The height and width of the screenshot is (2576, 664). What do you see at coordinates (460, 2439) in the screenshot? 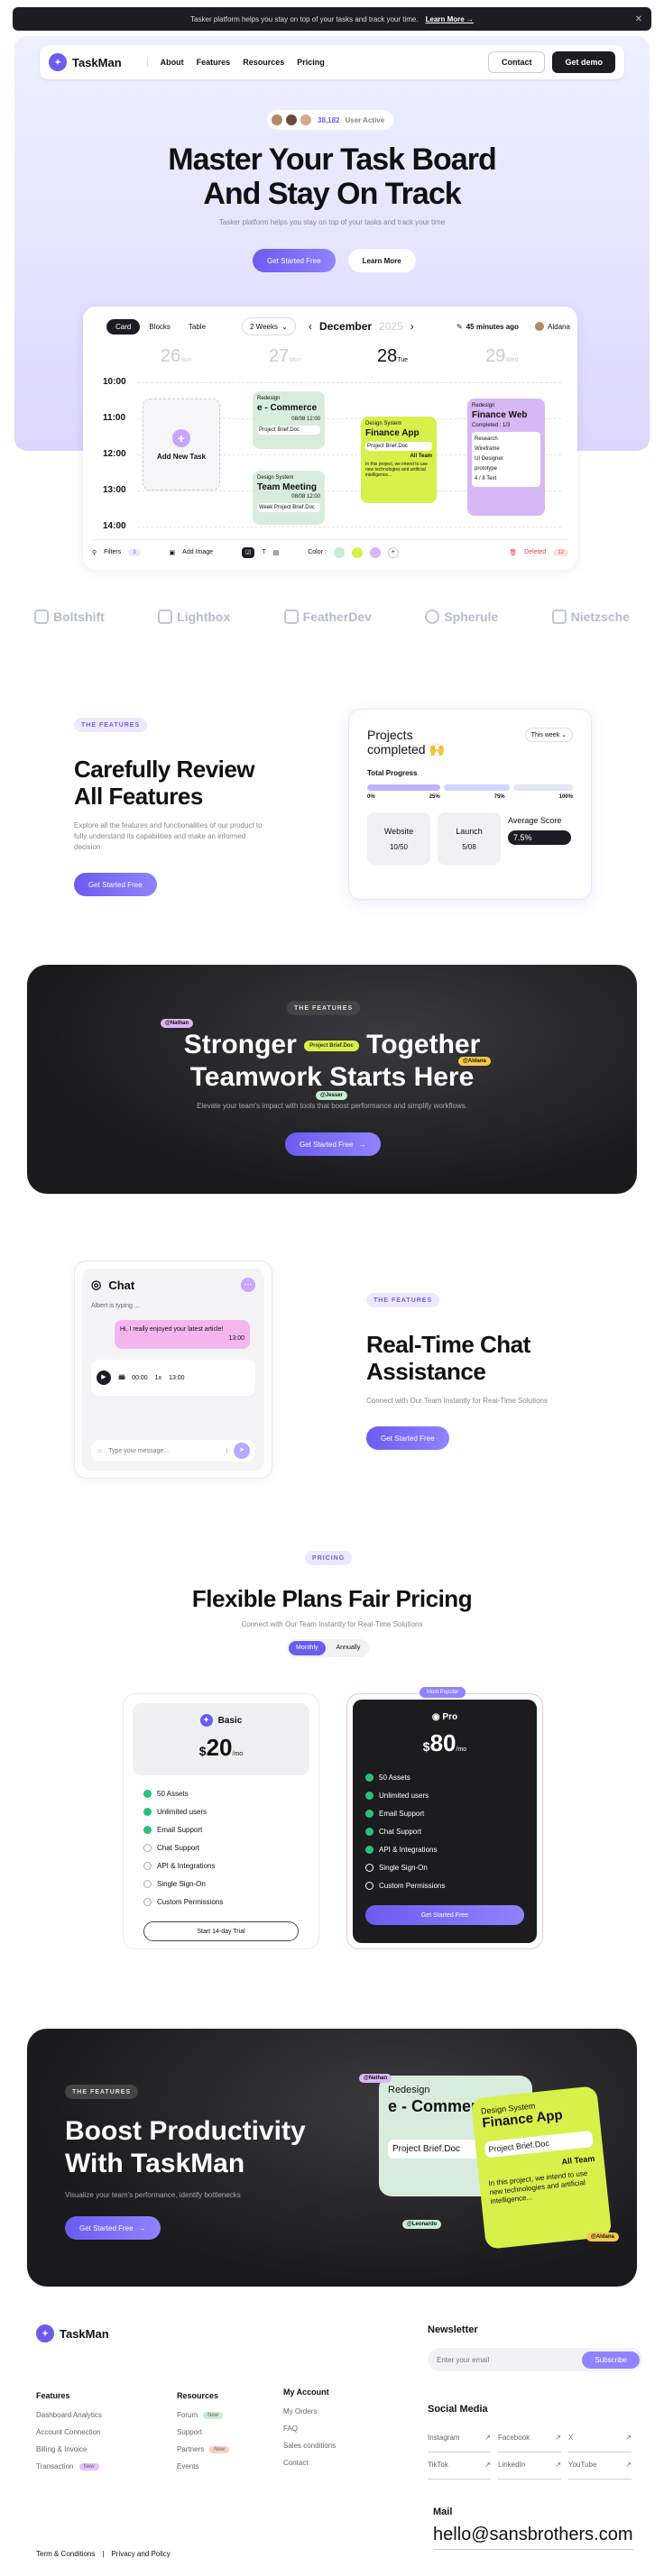
I see `social-instagram: Instagram ↗` at bounding box center [460, 2439].